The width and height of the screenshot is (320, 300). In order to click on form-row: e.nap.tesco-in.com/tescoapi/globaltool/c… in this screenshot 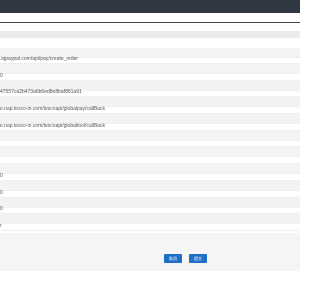, I will do `click(150, 126)`.